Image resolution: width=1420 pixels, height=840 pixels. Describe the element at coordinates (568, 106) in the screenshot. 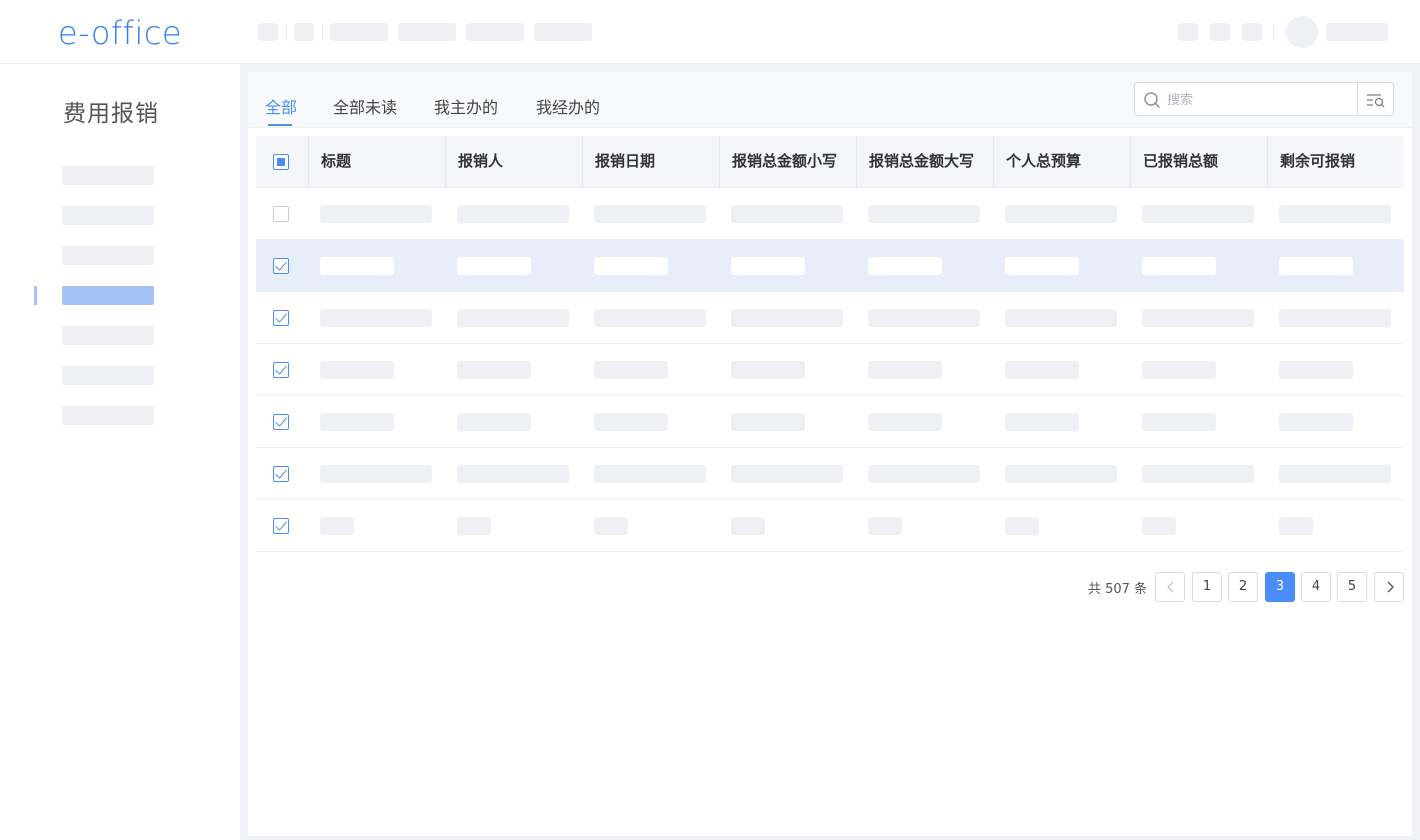

I see `tab-my-handled: 我经办的` at that location.